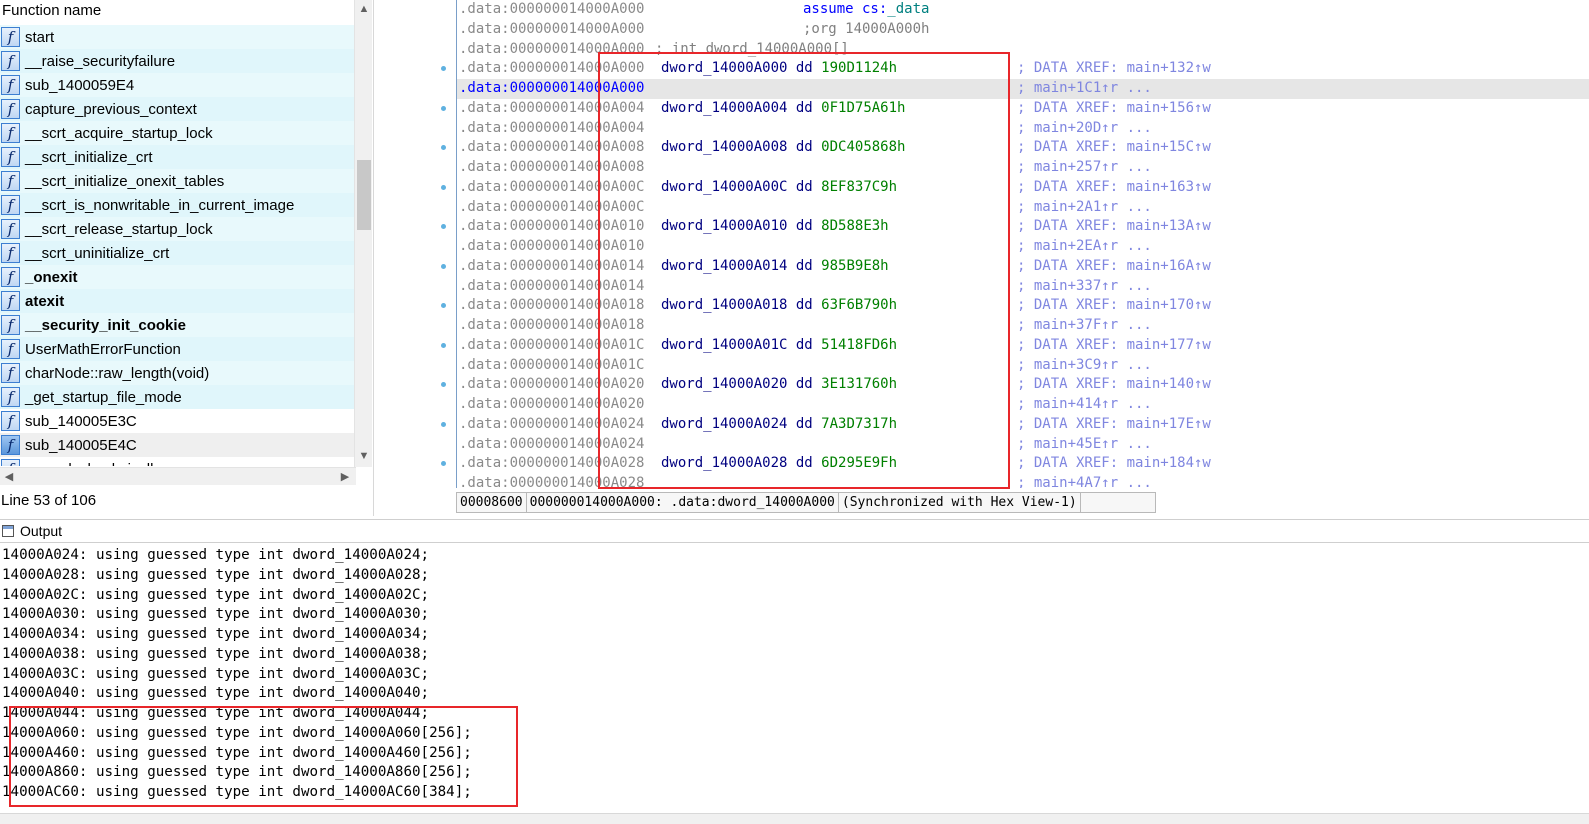 The width and height of the screenshot is (1589, 824). What do you see at coordinates (177, 397) in the screenshot?
I see `function-list-item: f _get_startup_file_mode` at bounding box center [177, 397].